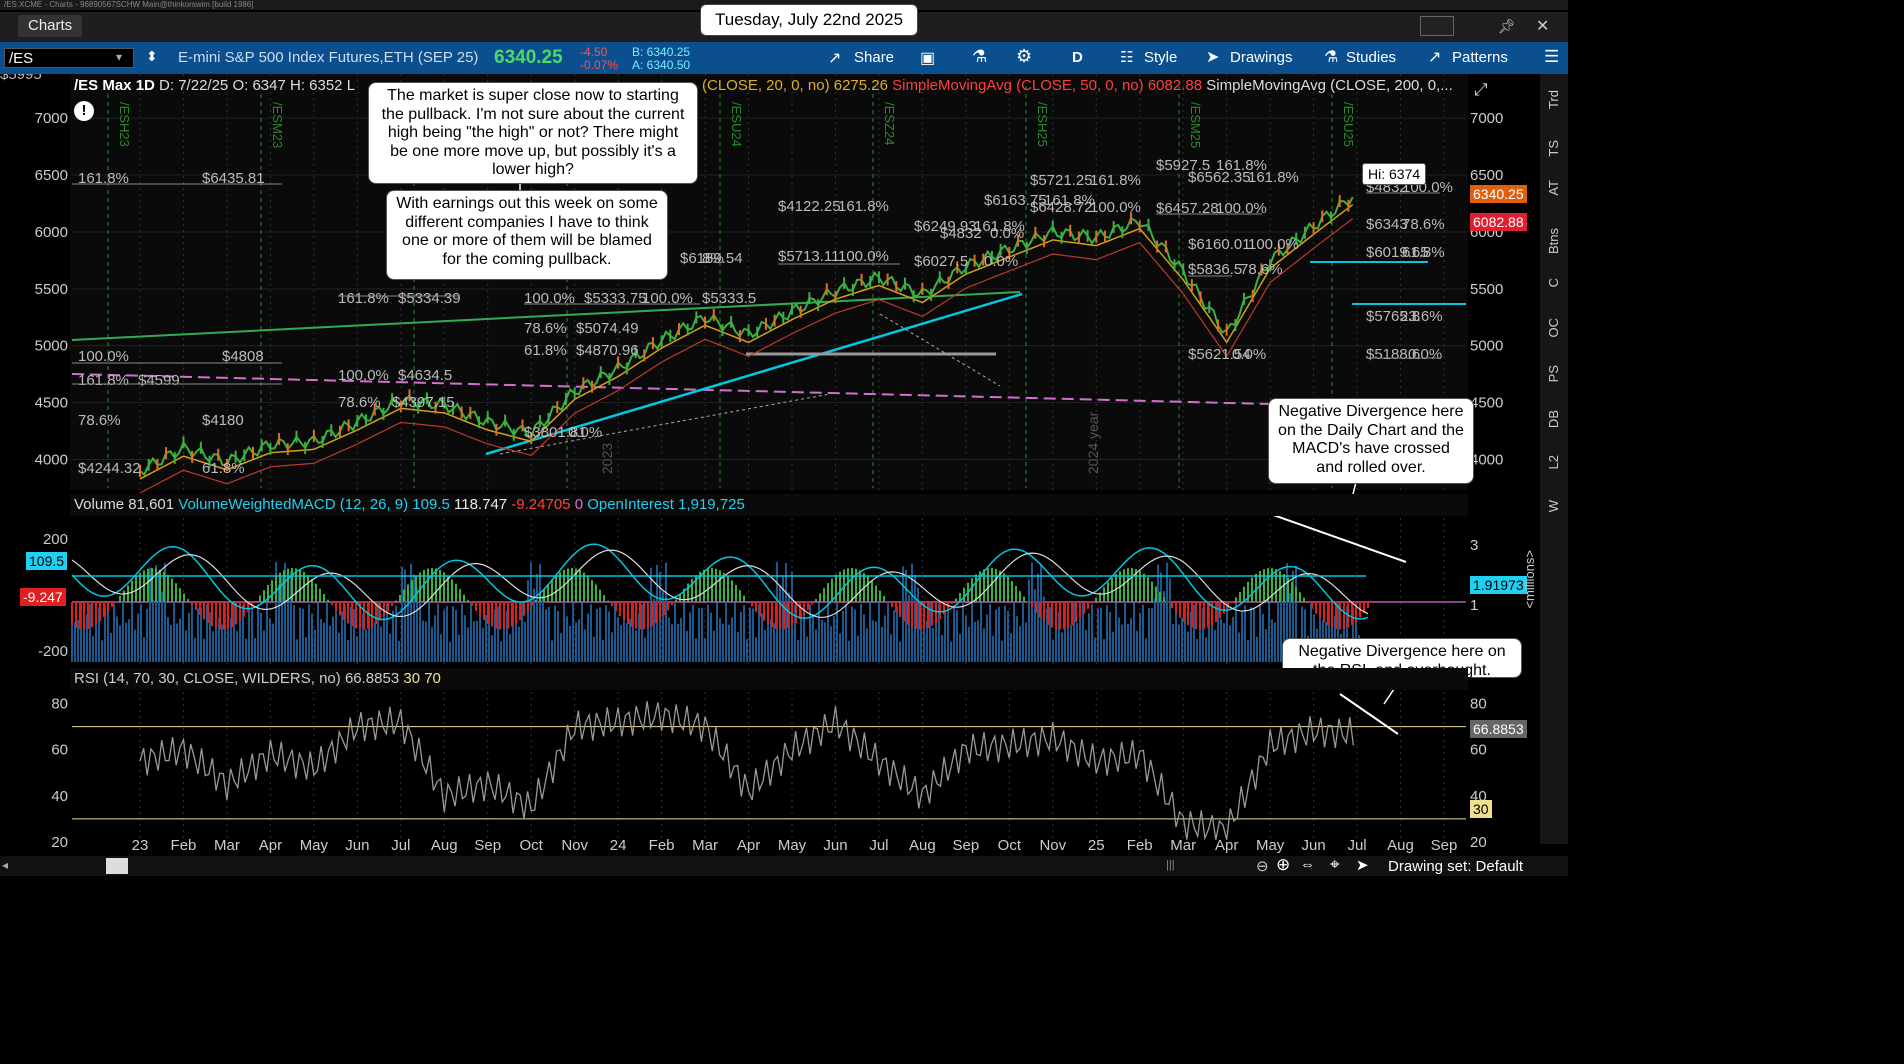 The width and height of the screenshot is (1904, 1064). Describe the element at coordinates (1486, 460) in the screenshot. I see `y-tick-label-right: 4000` at that location.